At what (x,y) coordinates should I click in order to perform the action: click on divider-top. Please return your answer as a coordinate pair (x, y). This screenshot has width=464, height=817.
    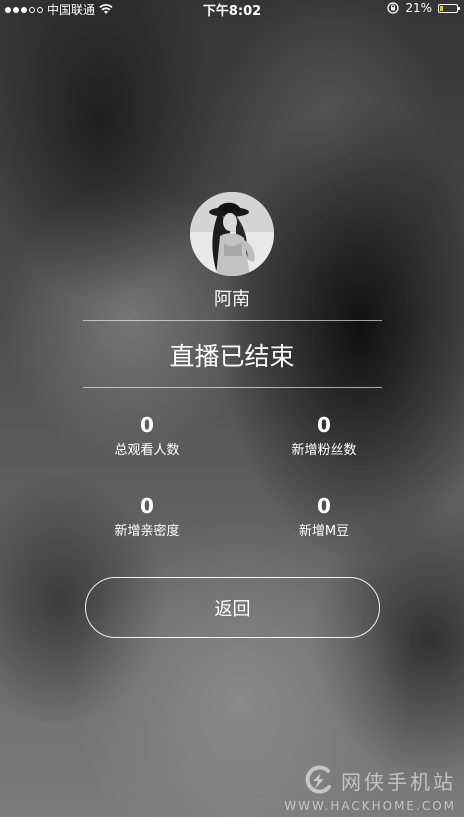
    Looking at the image, I should click on (232, 320).